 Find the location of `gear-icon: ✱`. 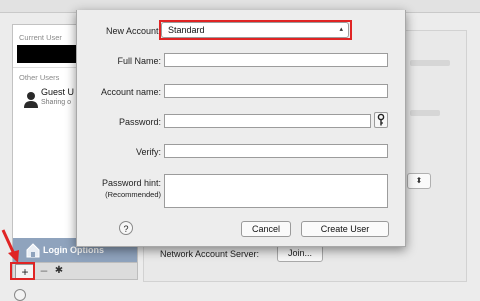

gear-icon: ✱ is located at coordinates (59, 271).